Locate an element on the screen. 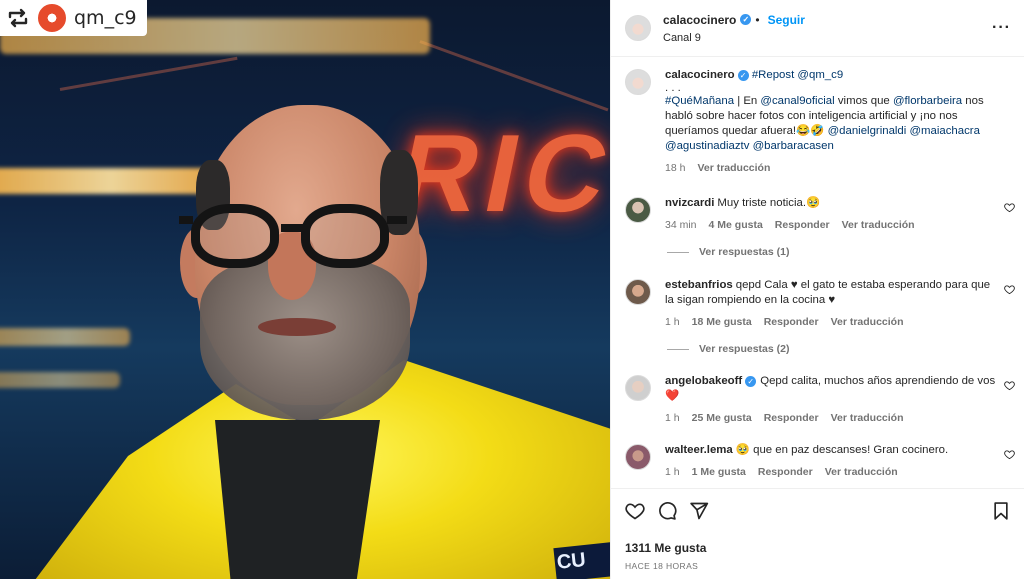 The height and width of the screenshot is (579, 1024). mention-link: @canal9oficial is located at coordinates (797, 101).